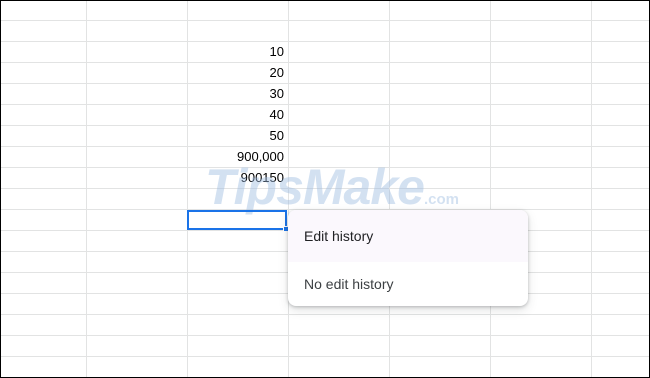  What do you see at coordinates (238, 73) in the screenshot?
I see `cell-value: 20` at bounding box center [238, 73].